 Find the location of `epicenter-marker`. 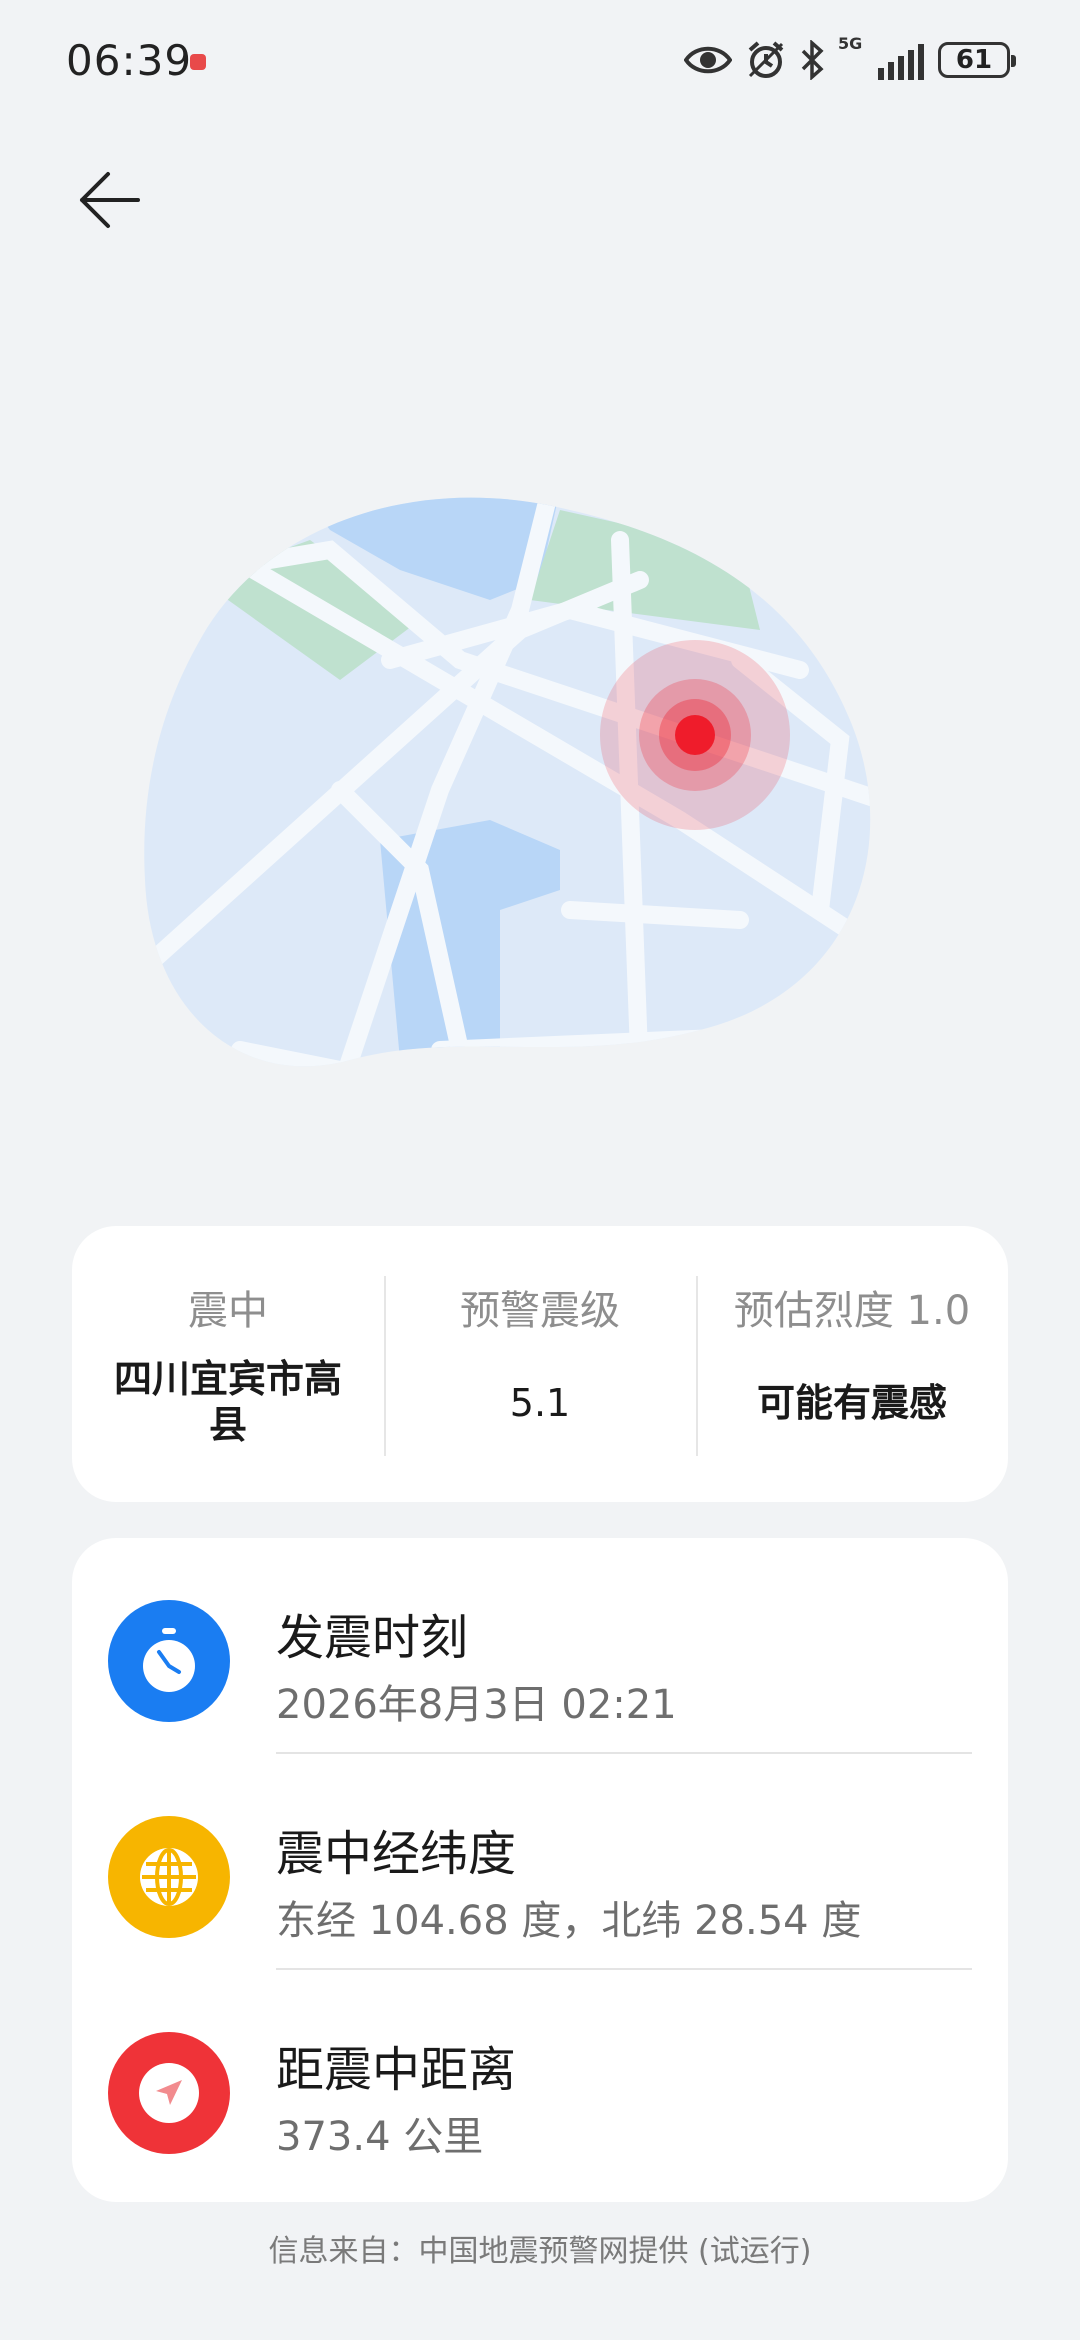

epicenter-marker is located at coordinates (695, 735).